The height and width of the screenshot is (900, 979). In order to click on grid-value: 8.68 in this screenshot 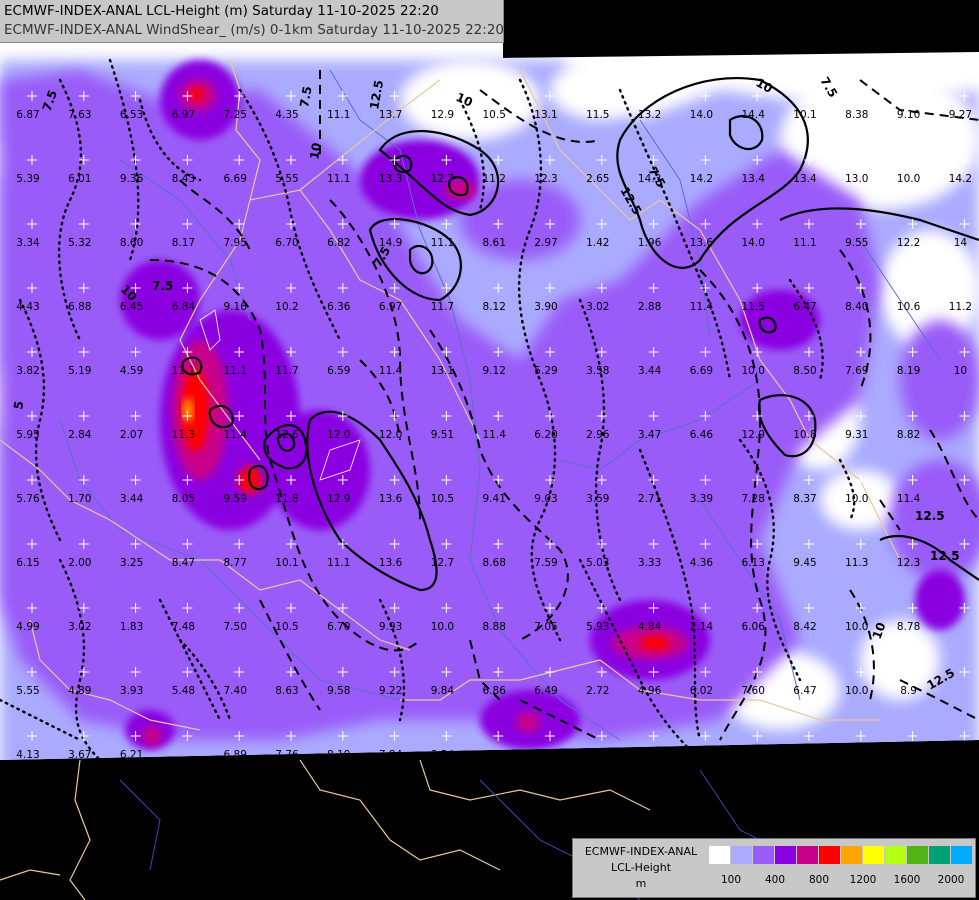, I will do `click(494, 563)`.